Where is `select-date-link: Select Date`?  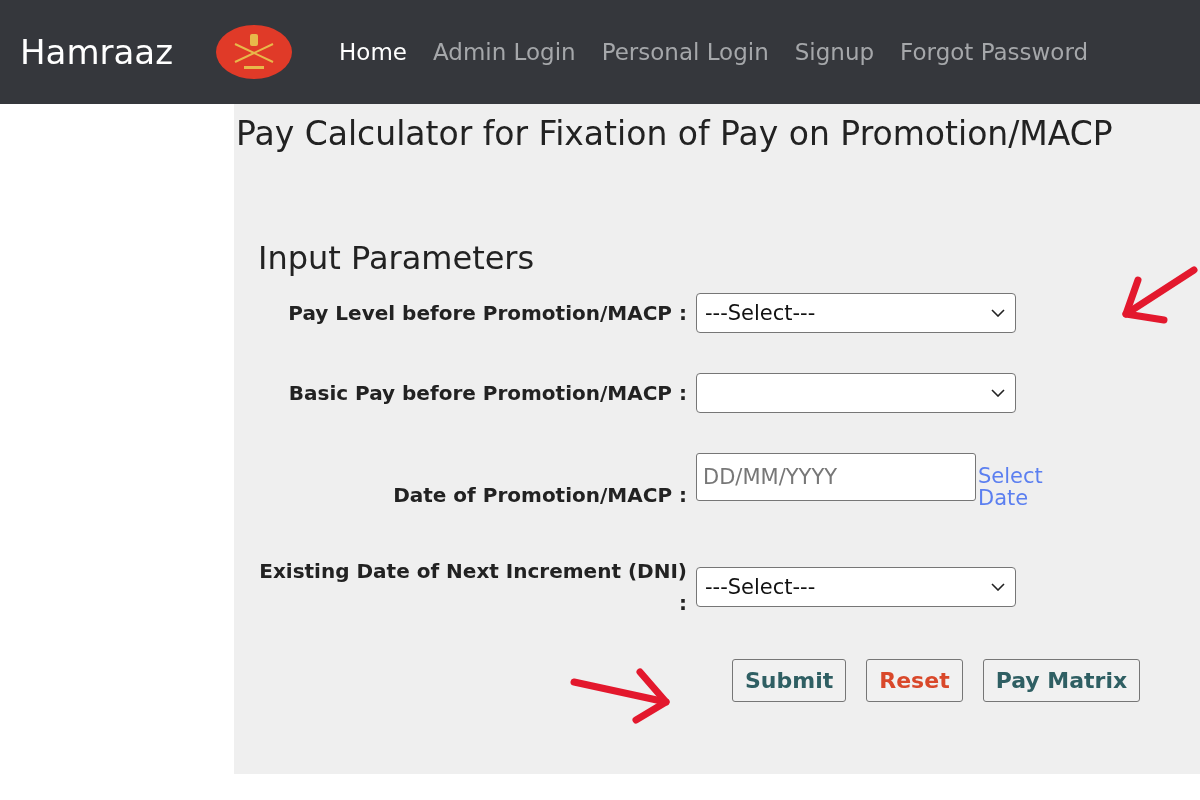
select-date-link: Select Date is located at coordinates (1014, 487).